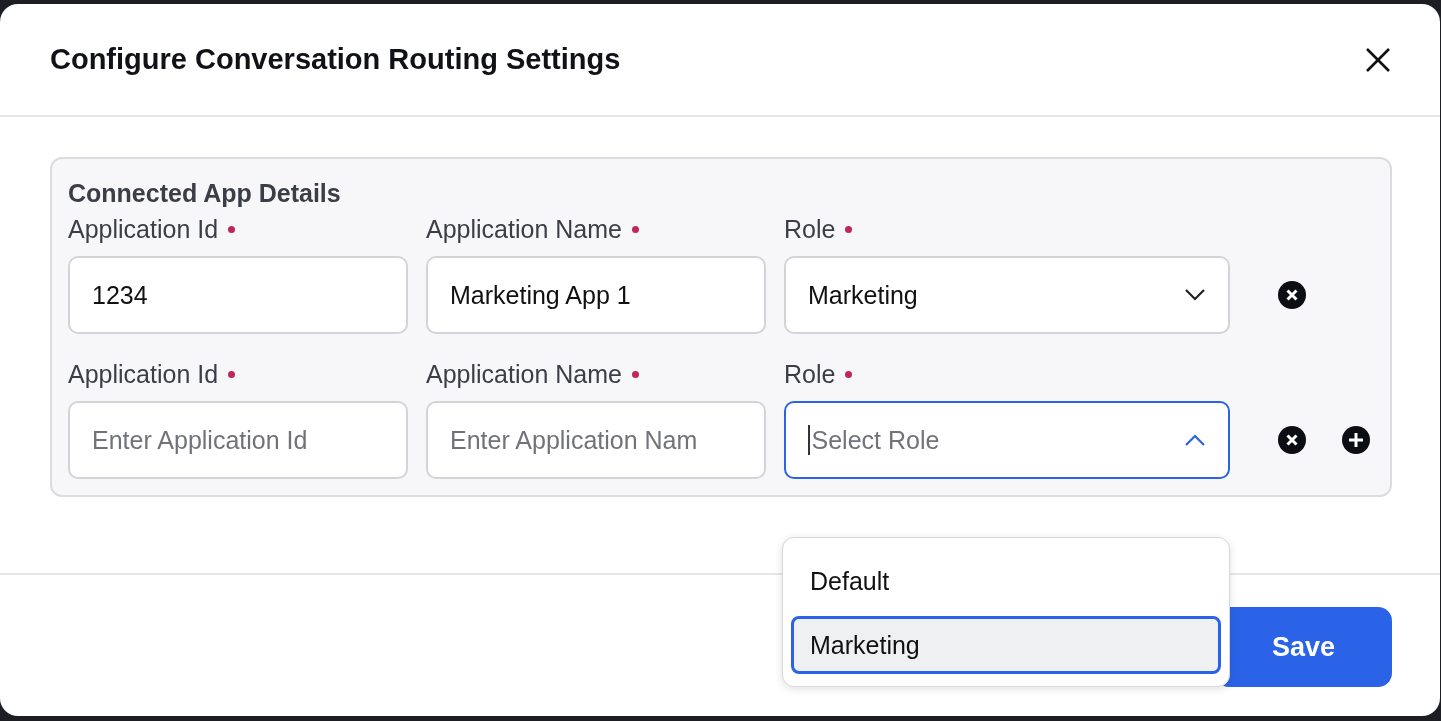 The image size is (1441, 721). I want to click on dropdown-option: Marketing, so click(1006, 645).